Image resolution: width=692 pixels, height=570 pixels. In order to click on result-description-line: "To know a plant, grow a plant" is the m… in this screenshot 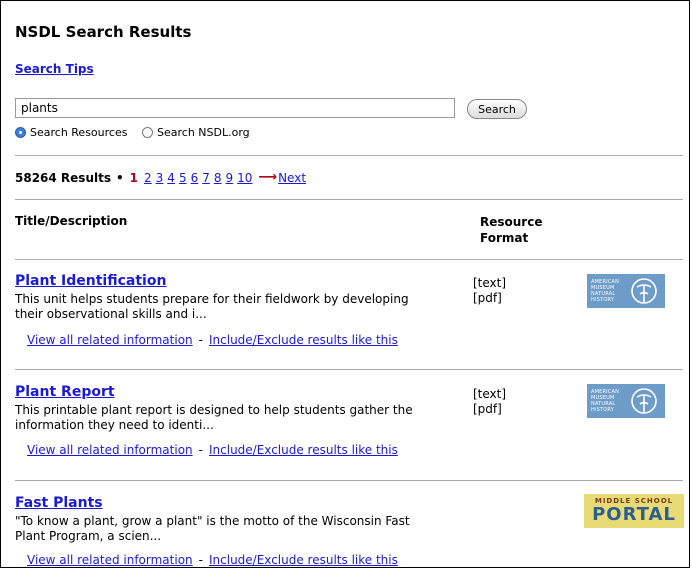, I will do `click(212, 521)`.